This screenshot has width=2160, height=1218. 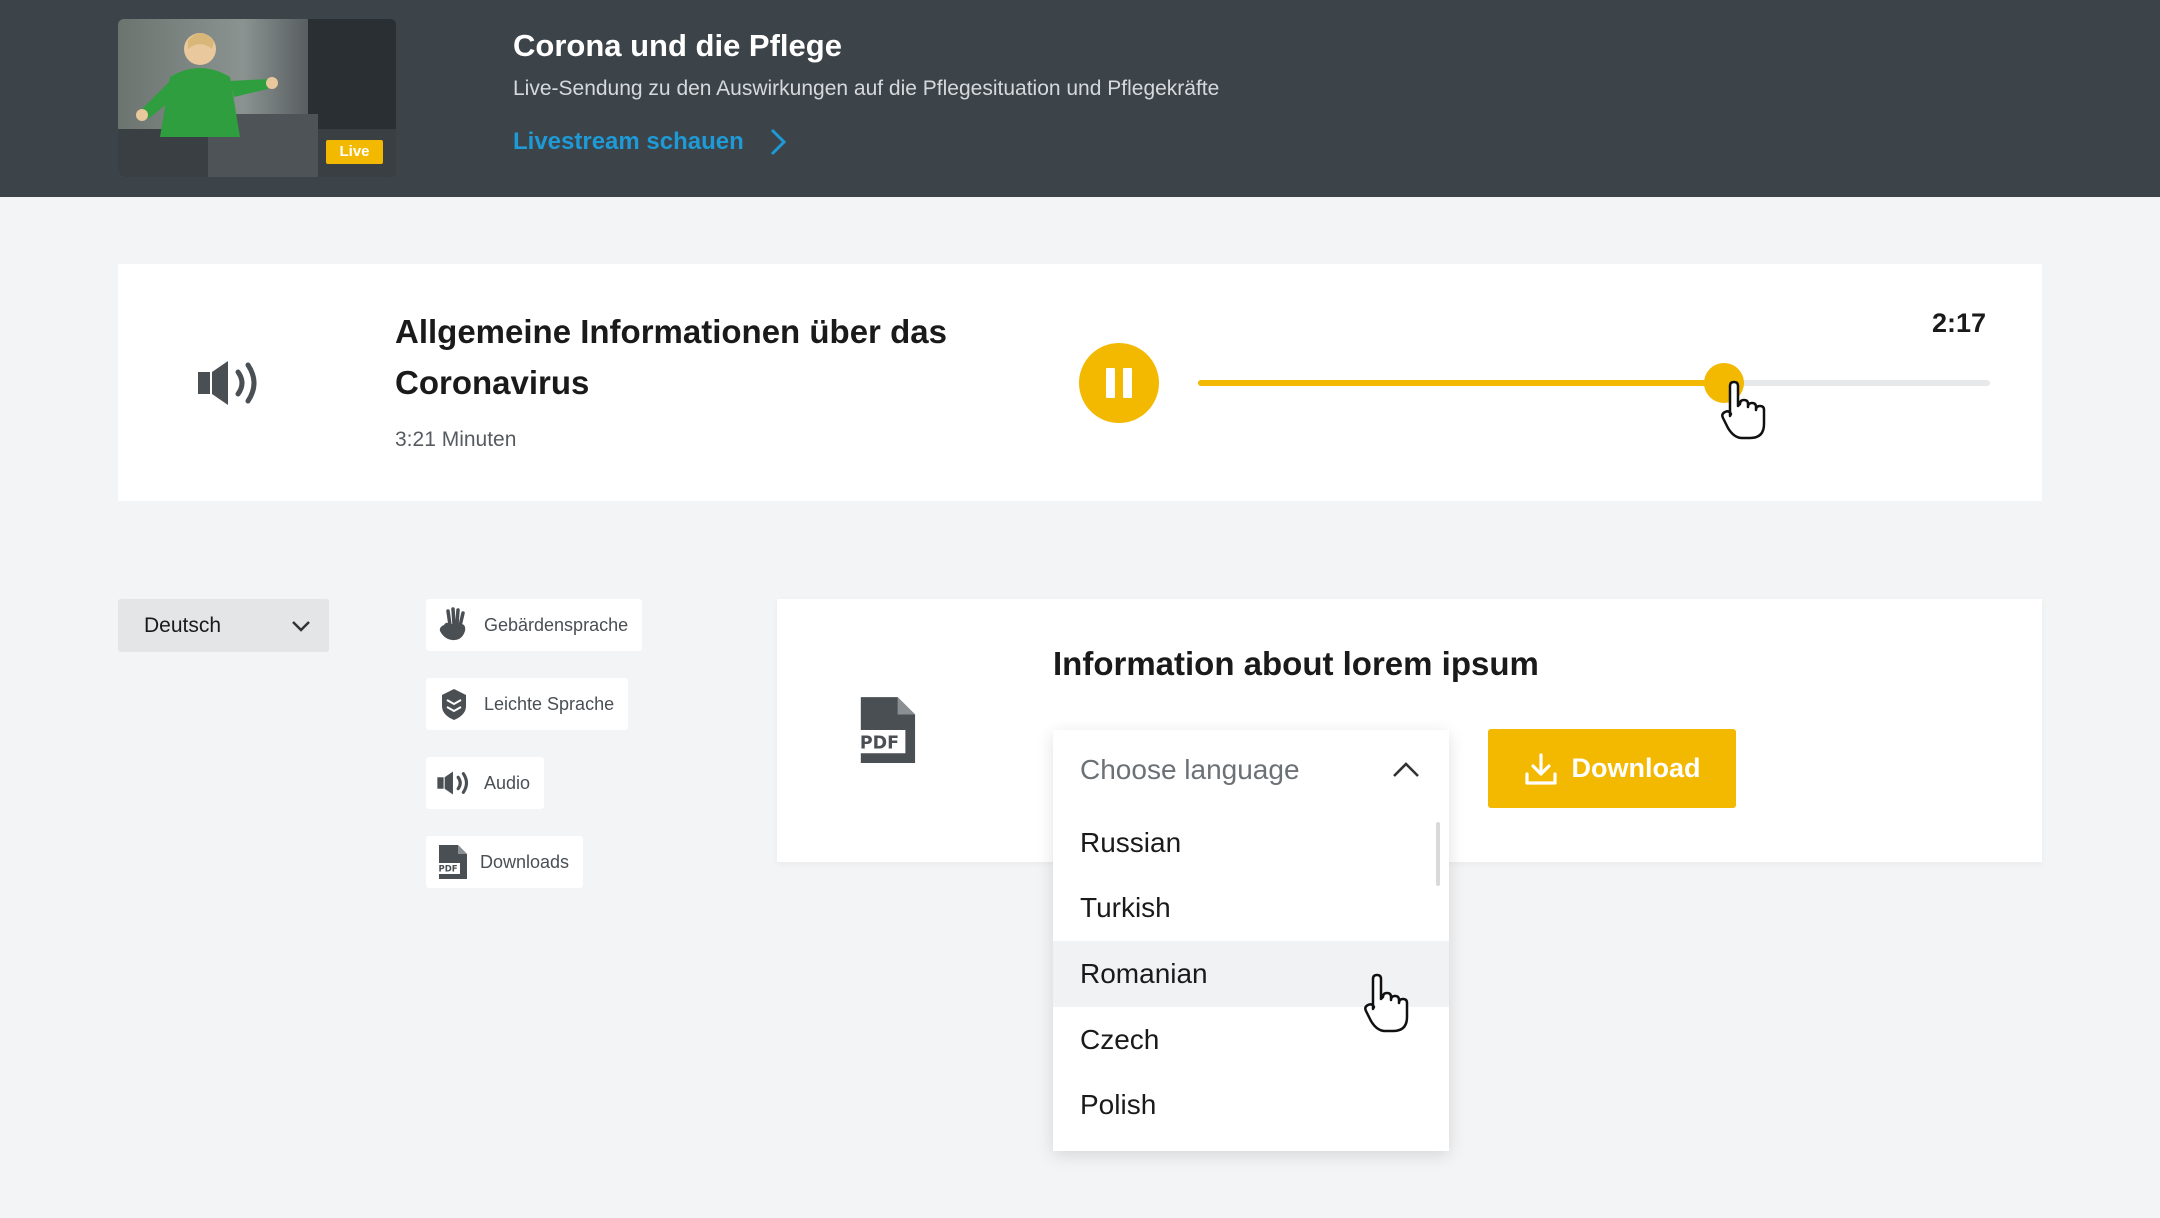 I want to click on easy-language-icon, so click(x=454, y=704).